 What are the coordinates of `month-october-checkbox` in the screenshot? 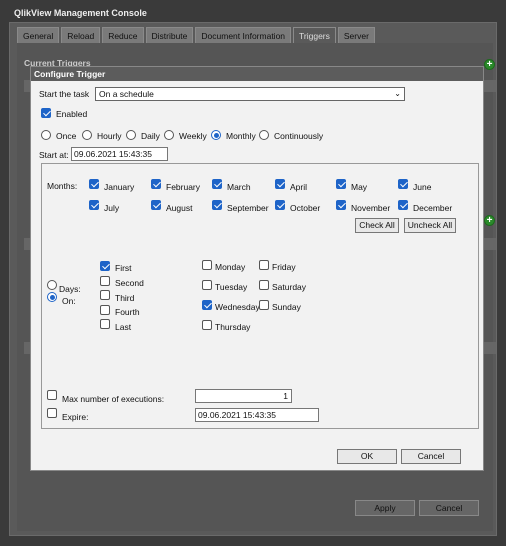 It's located at (280, 206).